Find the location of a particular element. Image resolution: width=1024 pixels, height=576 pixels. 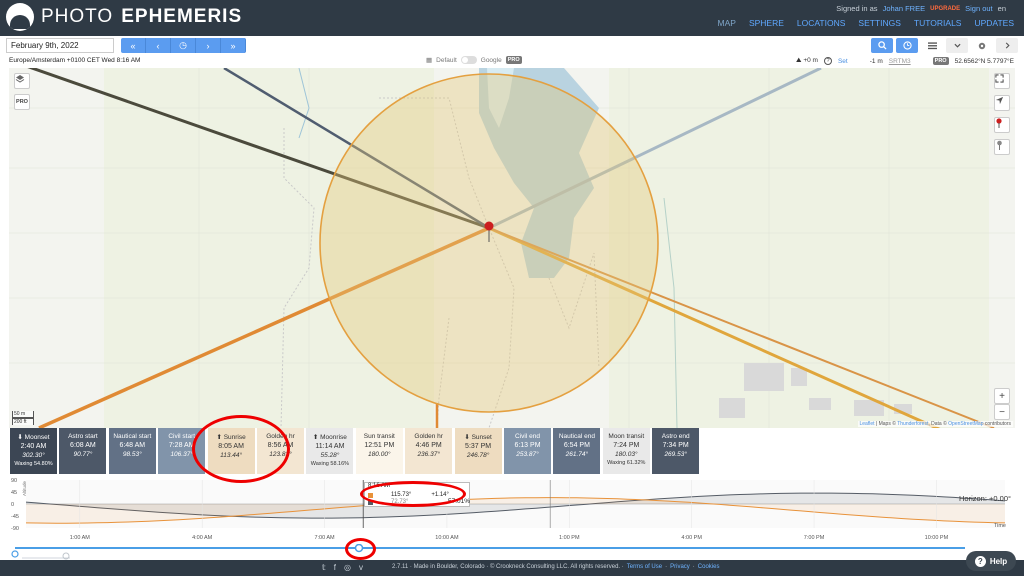

event-card: Nautical end 6:54 PM 261.74° is located at coordinates (577, 451).